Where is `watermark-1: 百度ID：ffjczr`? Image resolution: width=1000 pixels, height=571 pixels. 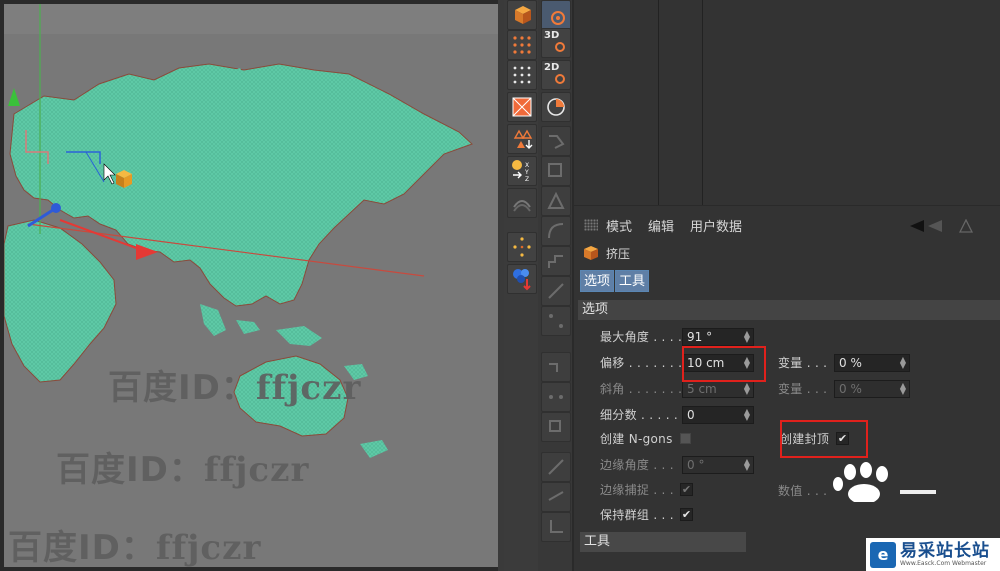
watermark-1: 百度ID：ffjczr is located at coordinates (235, 388).